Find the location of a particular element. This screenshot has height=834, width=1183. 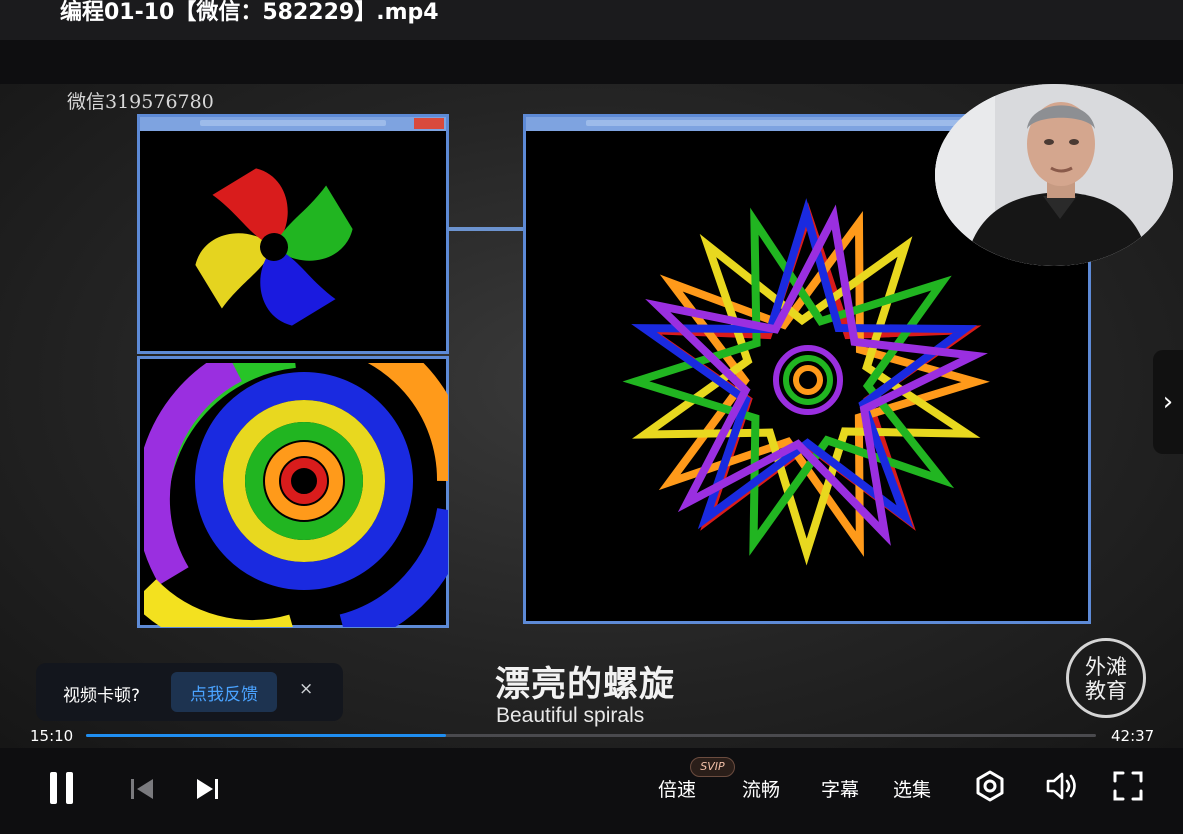

window-caption is located at coordinates (293, 124).